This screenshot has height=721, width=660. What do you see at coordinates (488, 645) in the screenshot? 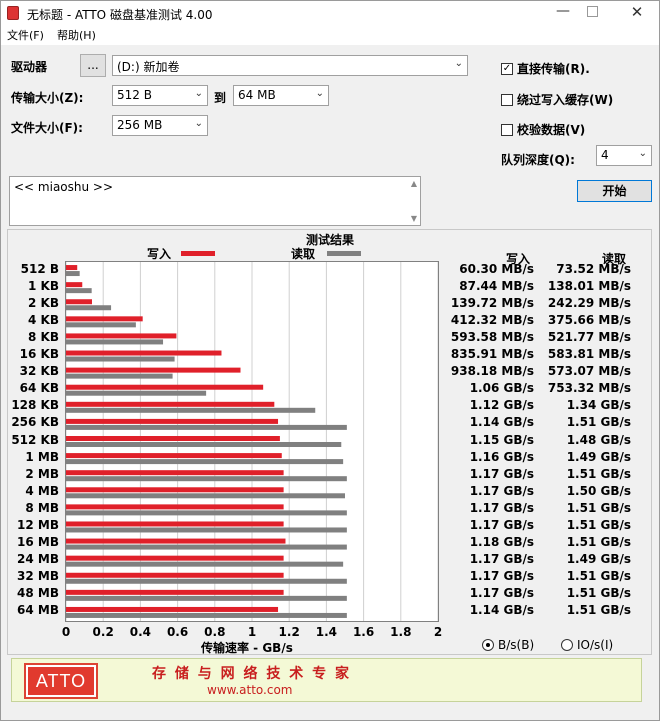
I see `radio-selected-icon` at bounding box center [488, 645].